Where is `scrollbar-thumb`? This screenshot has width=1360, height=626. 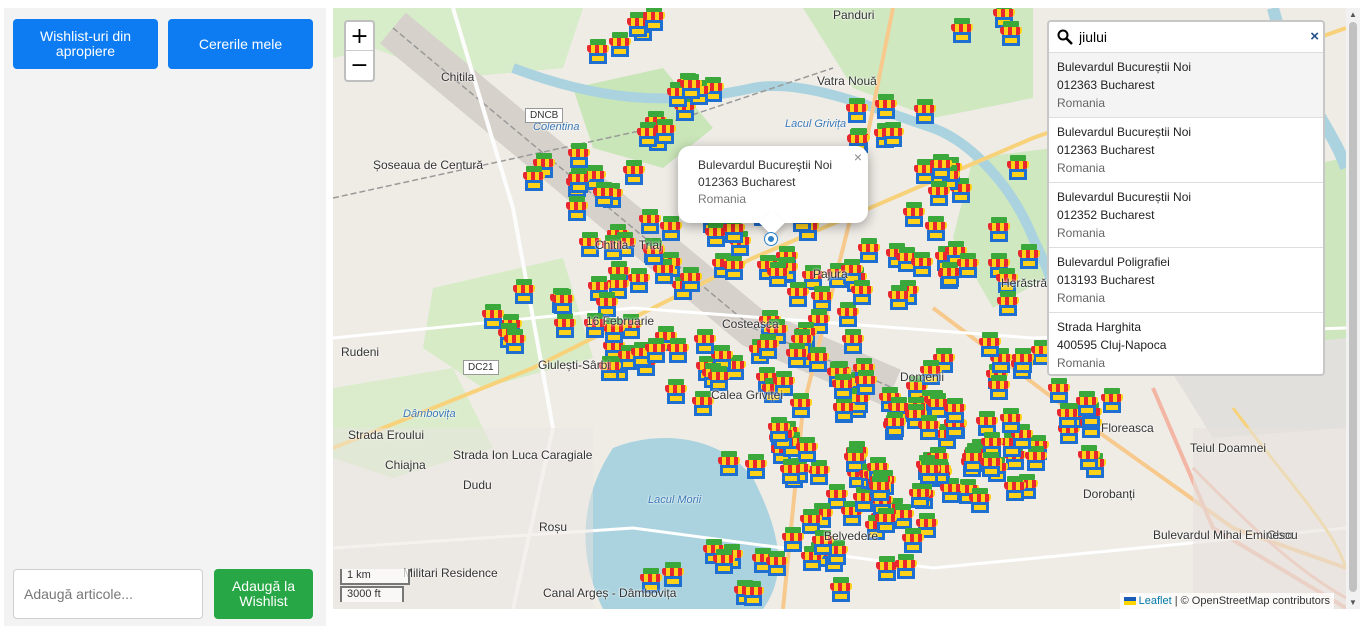
scrollbar-thumb is located at coordinates (1353, 307).